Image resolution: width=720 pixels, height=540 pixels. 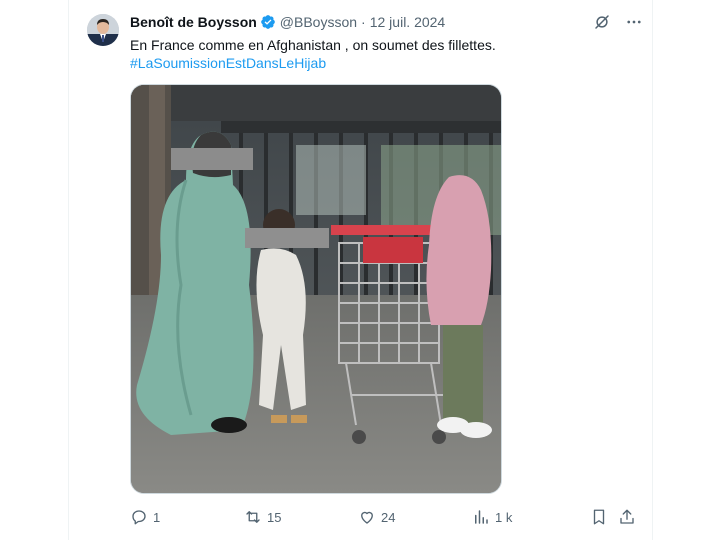 I want to click on share-icon, so click(x=627, y=516).